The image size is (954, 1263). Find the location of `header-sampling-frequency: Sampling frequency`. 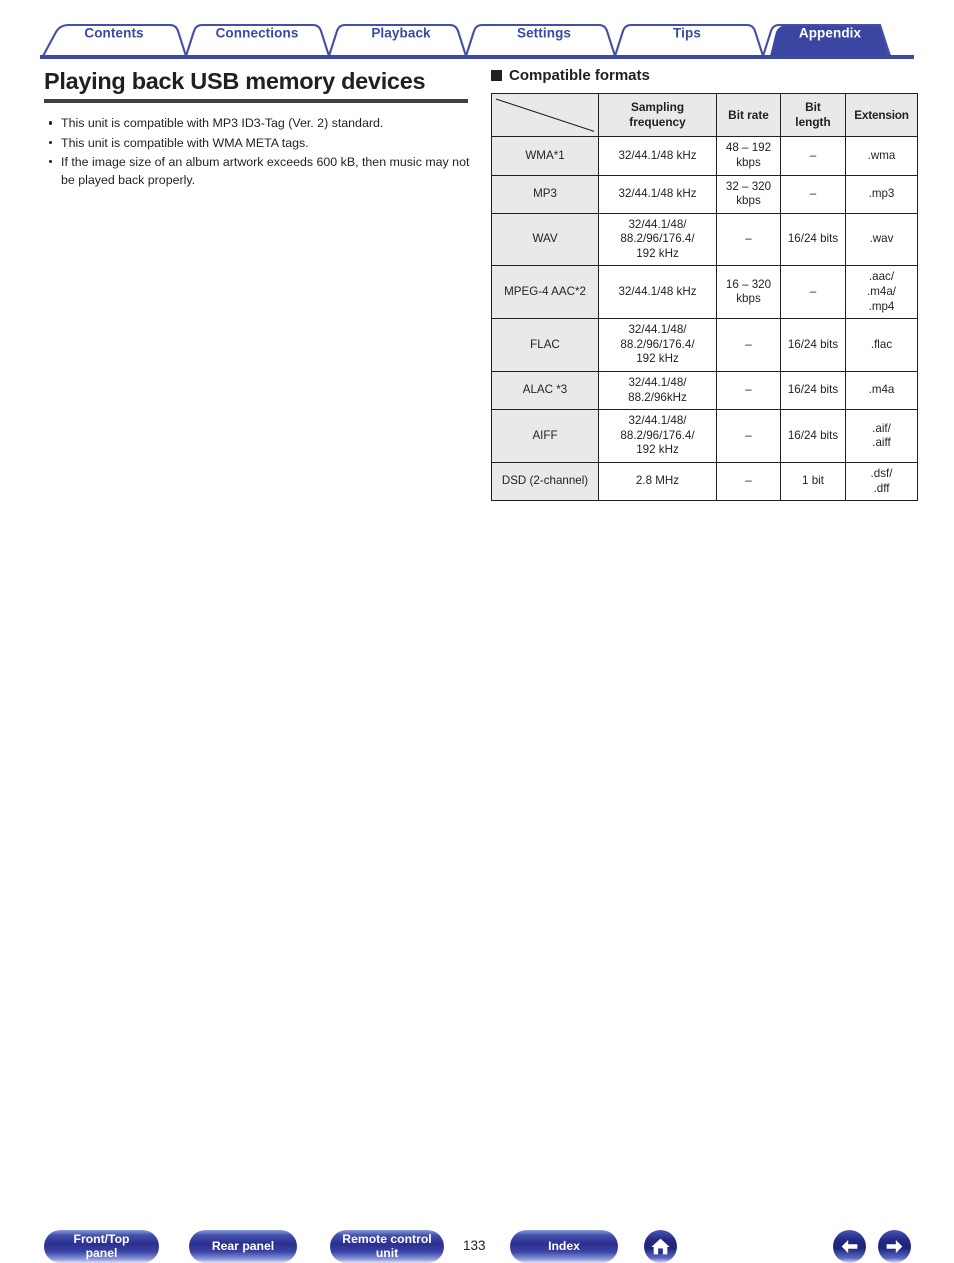

header-sampling-frequency: Sampling frequency is located at coordinates (657, 115).